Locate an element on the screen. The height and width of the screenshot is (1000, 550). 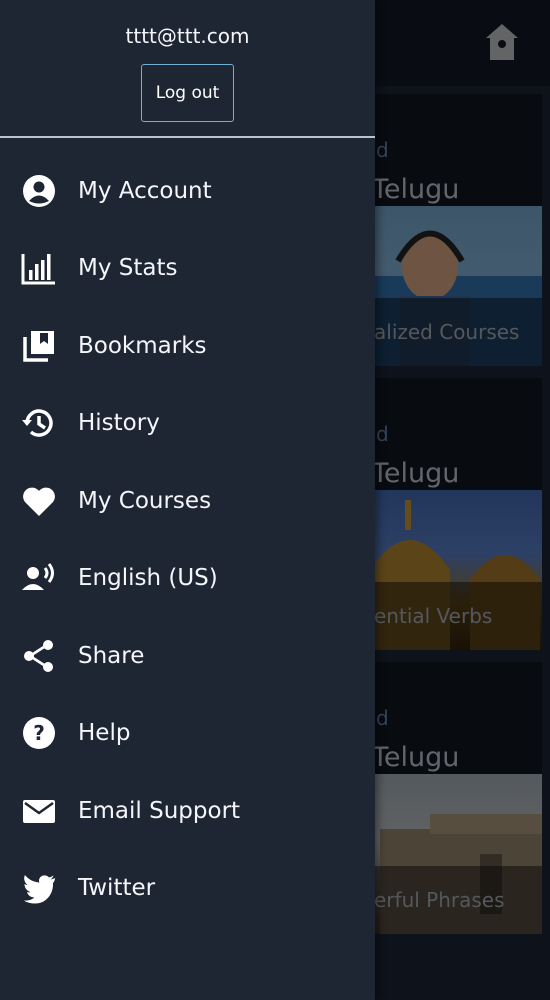
menu-item-label: Help is located at coordinates (104, 733).